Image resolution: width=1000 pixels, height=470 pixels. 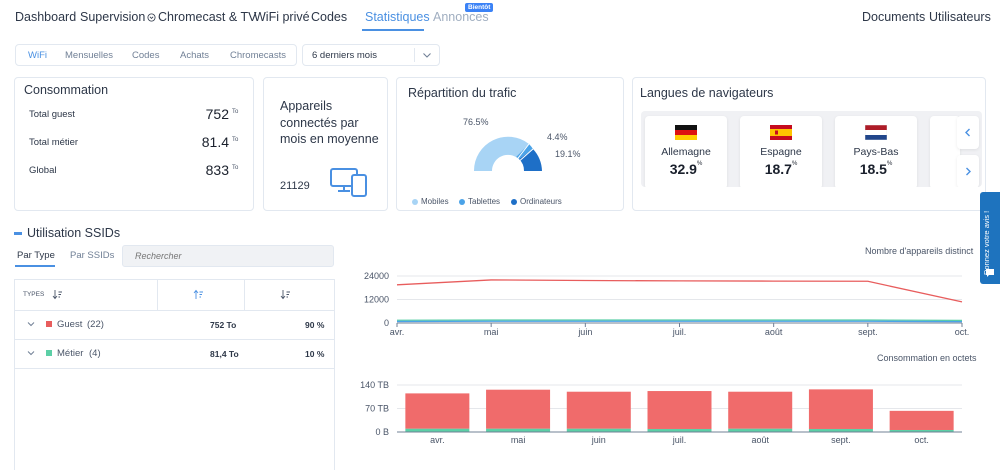 What do you see at coordinates (194, 55) in the screenshot?
I see `filter-tab-achats: Achats` at bounding box center [194, 55].